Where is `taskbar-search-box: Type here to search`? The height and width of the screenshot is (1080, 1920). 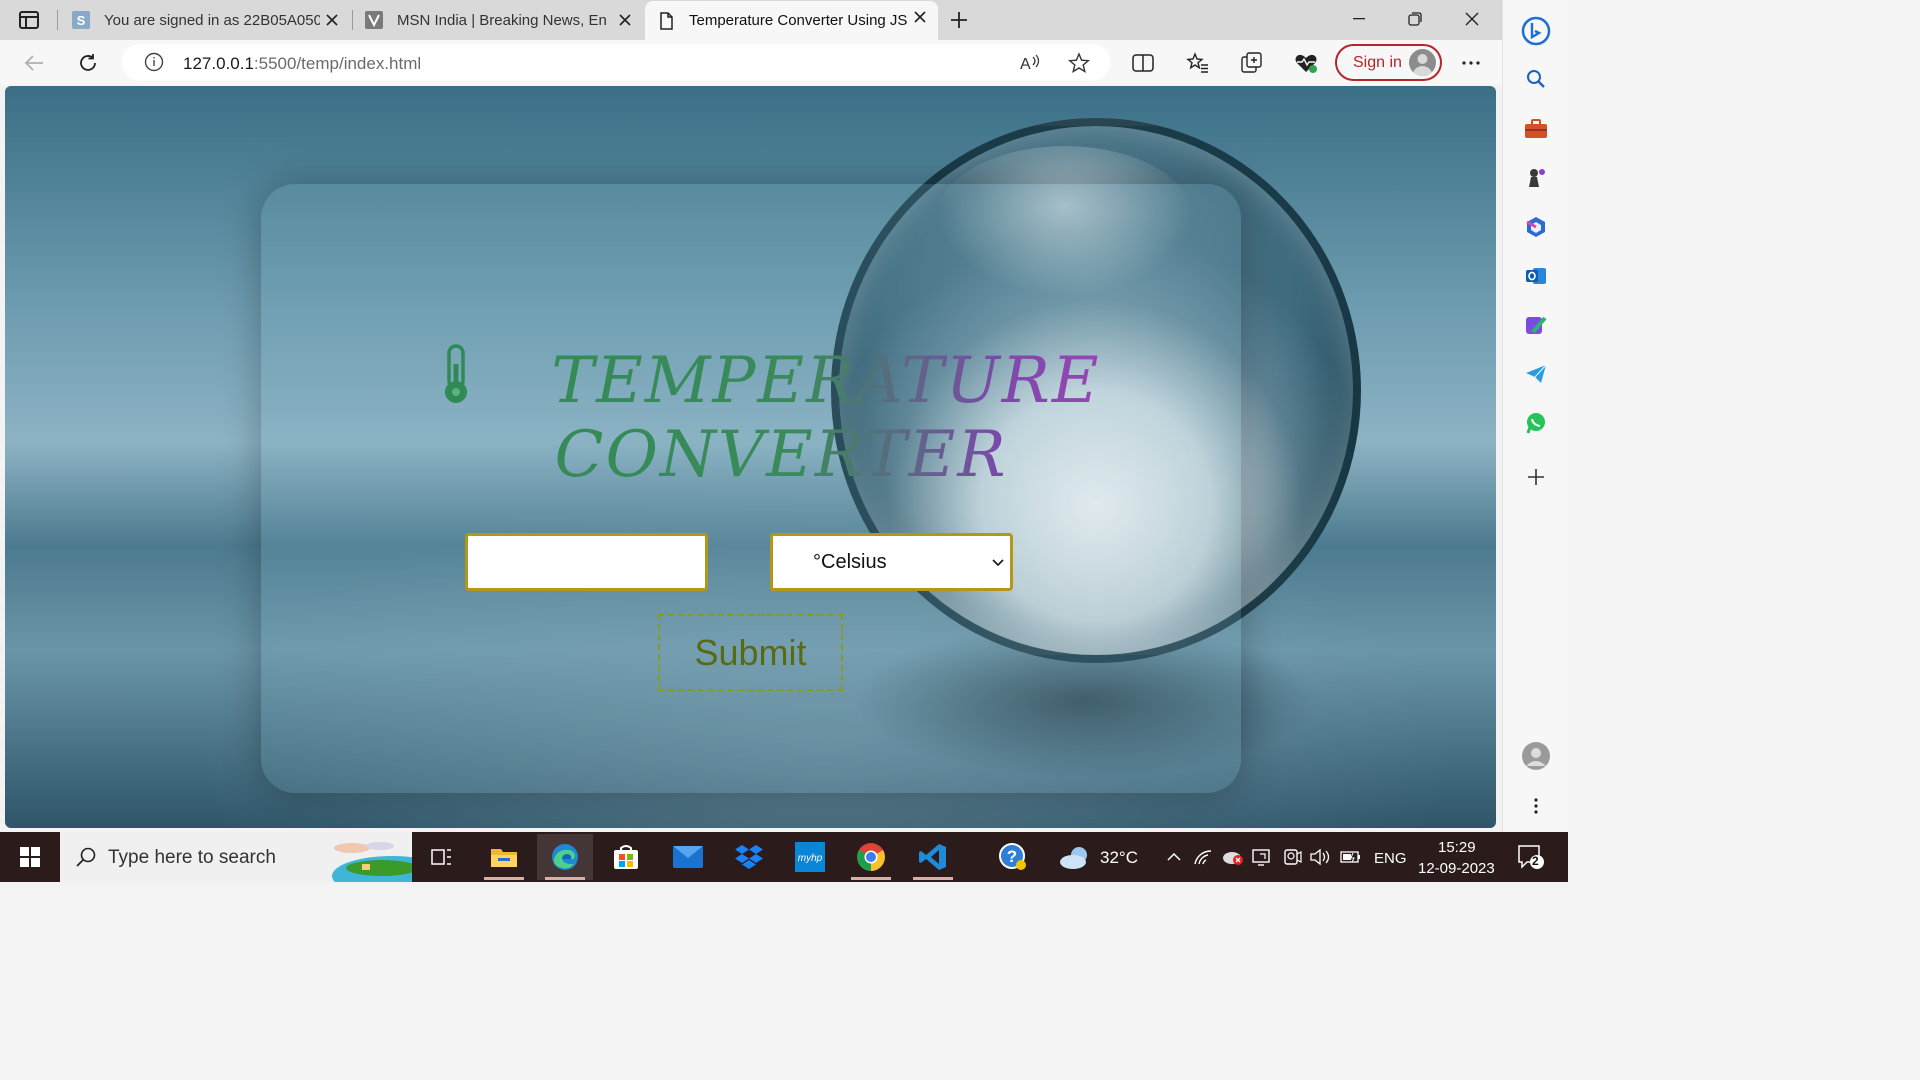
taskbar-search-box: Type here to search is located at coordinates (236, 857).